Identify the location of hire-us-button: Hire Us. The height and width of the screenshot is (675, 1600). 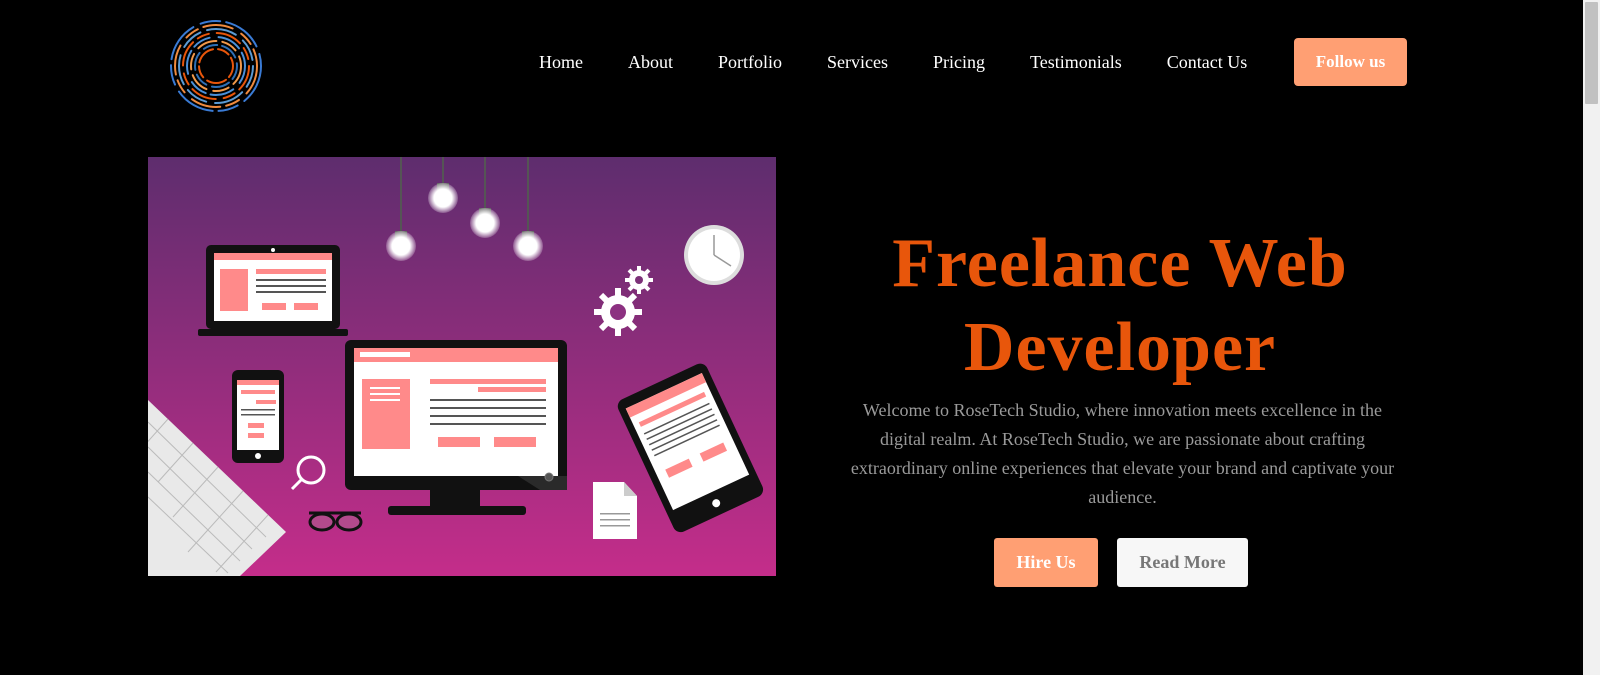
(1046, 562).